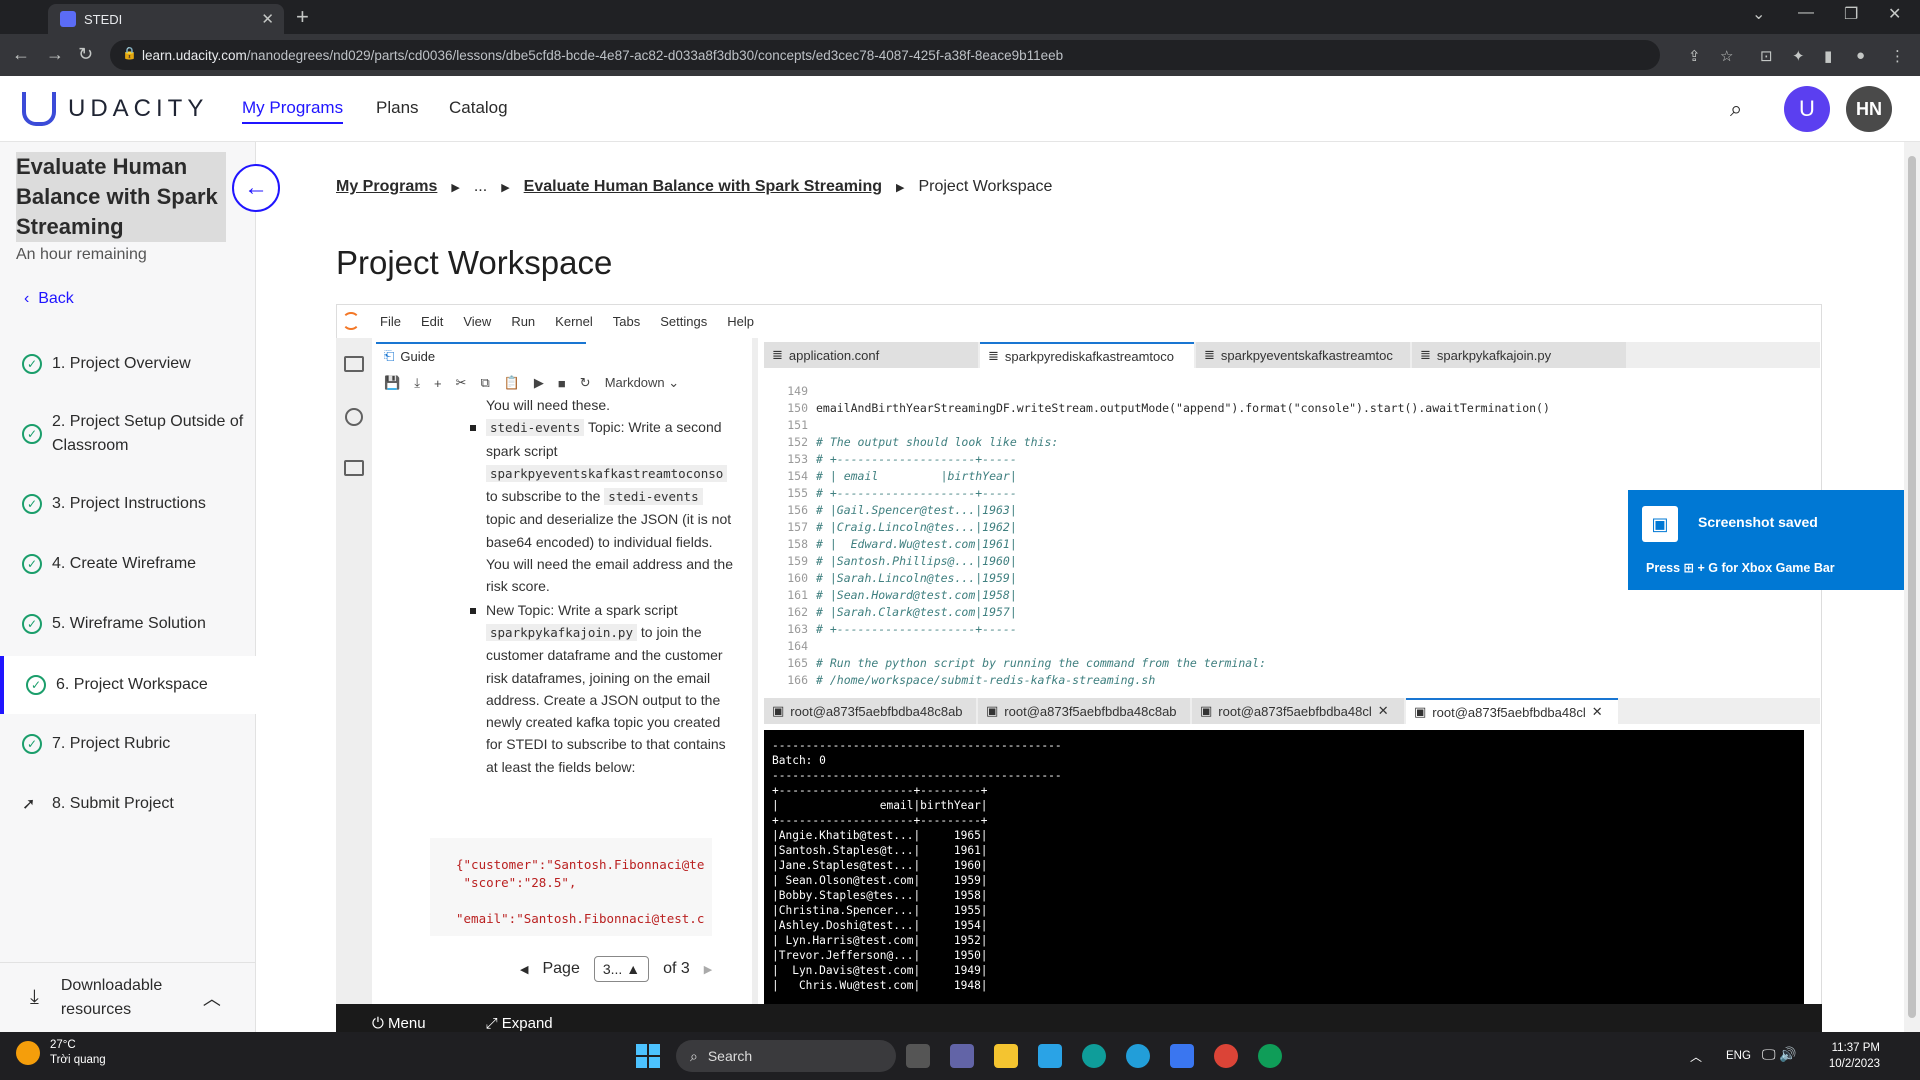 Image resolution: width=1920 pixels, height=1080 pixels. What do you see at coordinates (1806, 13) in the screenshot?
I see `minimize-icon: —` at bounding box center [1806, 13].